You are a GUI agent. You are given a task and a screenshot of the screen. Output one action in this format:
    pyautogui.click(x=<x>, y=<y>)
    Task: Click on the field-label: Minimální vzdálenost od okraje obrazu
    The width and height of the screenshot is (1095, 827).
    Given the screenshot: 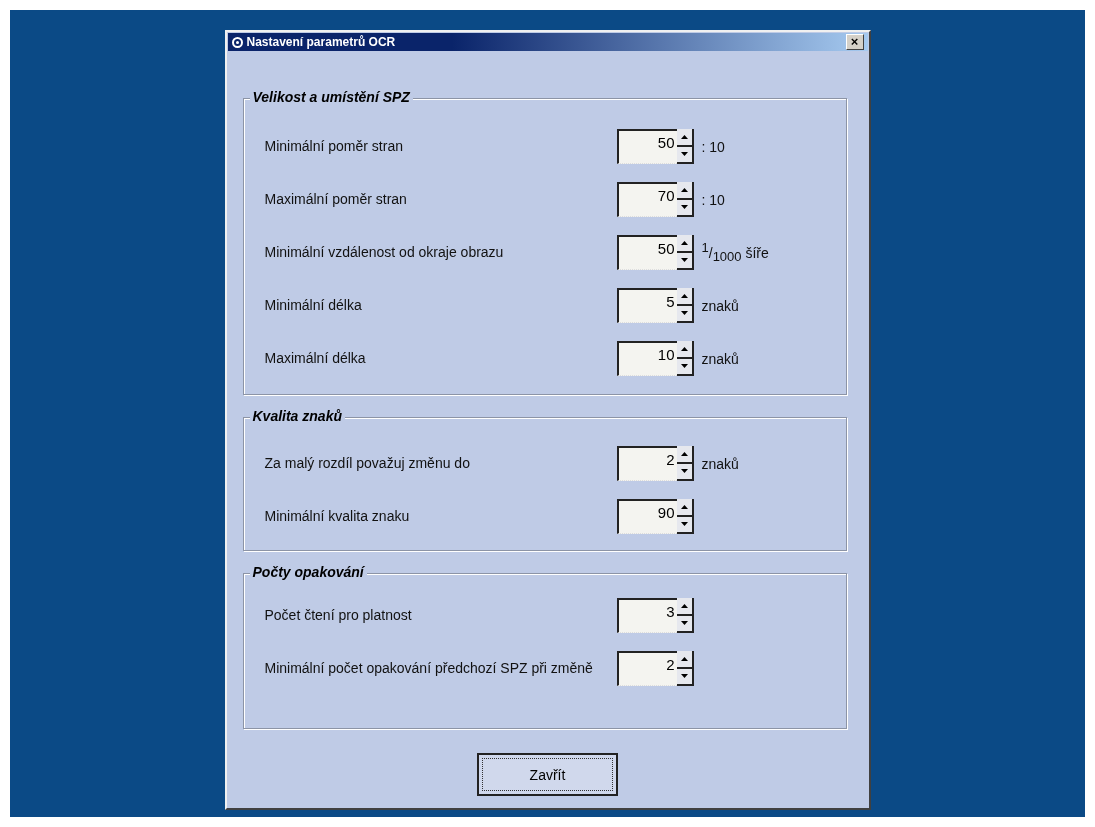 What is the action you would take?
    pyautogui.click(x=384, y=252)
    